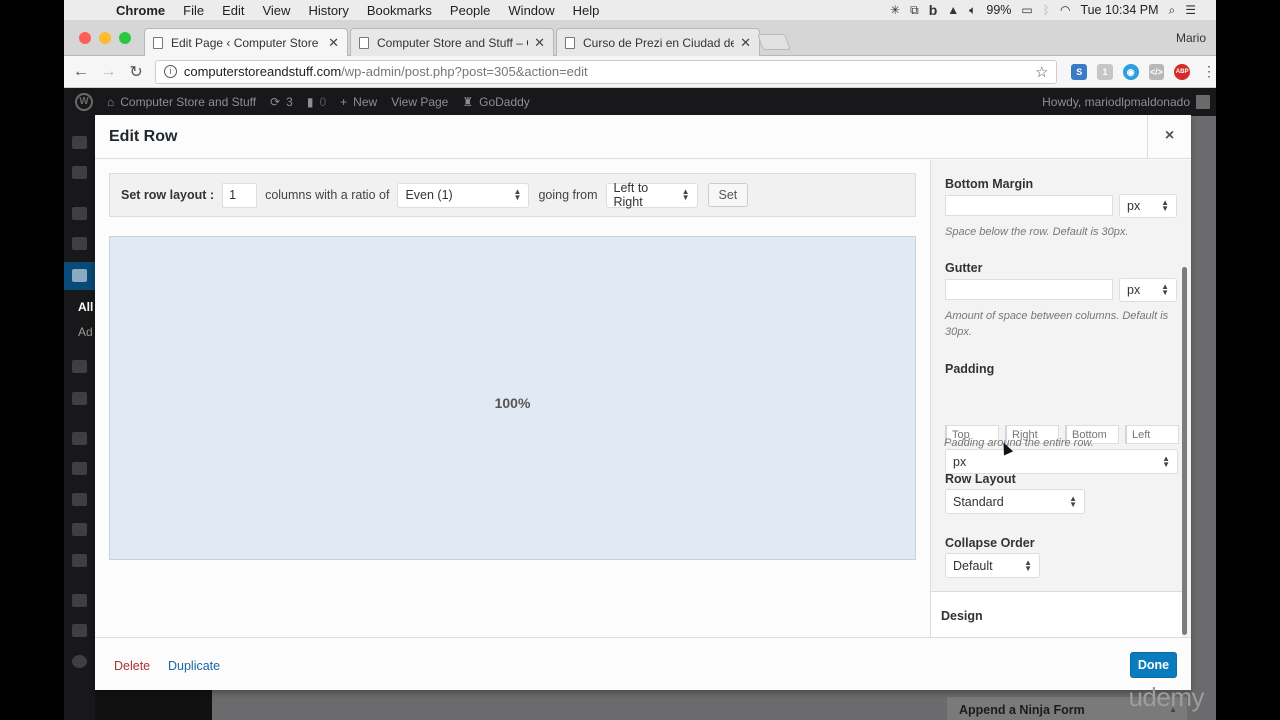  Describe the element at coordinates (1119, 10) in the screenshot. I see `clock: Tue 10:34 PM` at that location.